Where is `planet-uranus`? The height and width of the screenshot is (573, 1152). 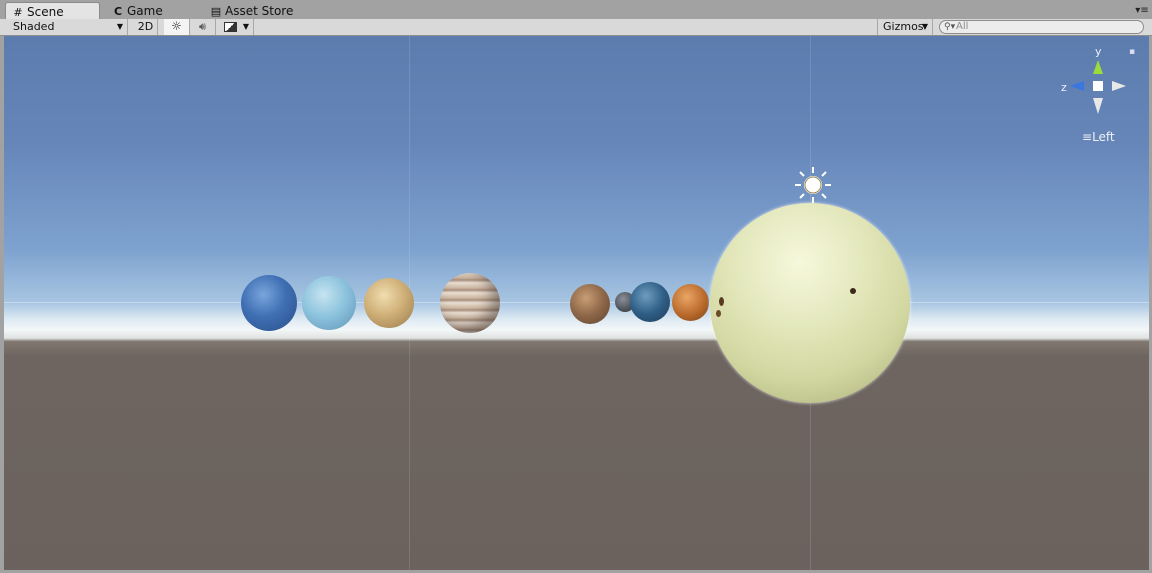 planet-uranus is located at coordinates (329, 303).